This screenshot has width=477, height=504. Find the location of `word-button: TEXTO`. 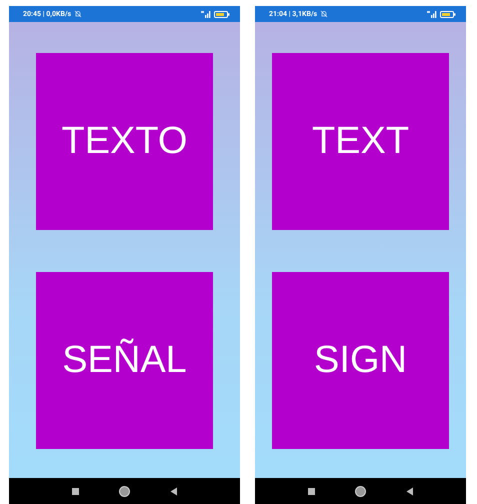

word-button: TEXTO is located at coordinates (124, 141).